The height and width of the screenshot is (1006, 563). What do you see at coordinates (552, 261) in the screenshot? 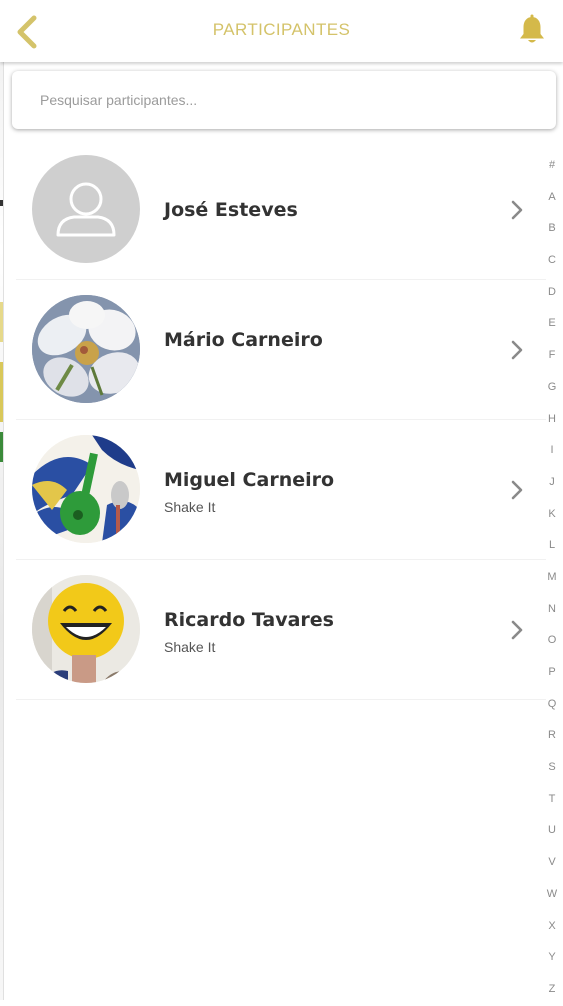
I see `alphabet-index-letter: C` at bounding box center [552, 261].